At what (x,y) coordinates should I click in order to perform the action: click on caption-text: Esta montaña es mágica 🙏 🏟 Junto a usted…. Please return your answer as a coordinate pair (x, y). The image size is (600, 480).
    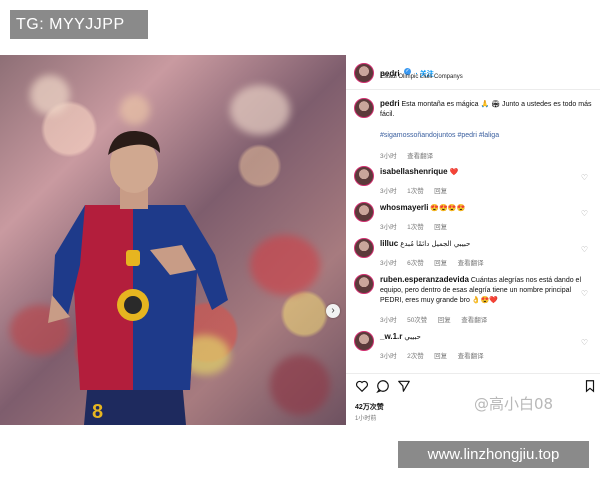
    Looking at the image, I should click on (486, 109).